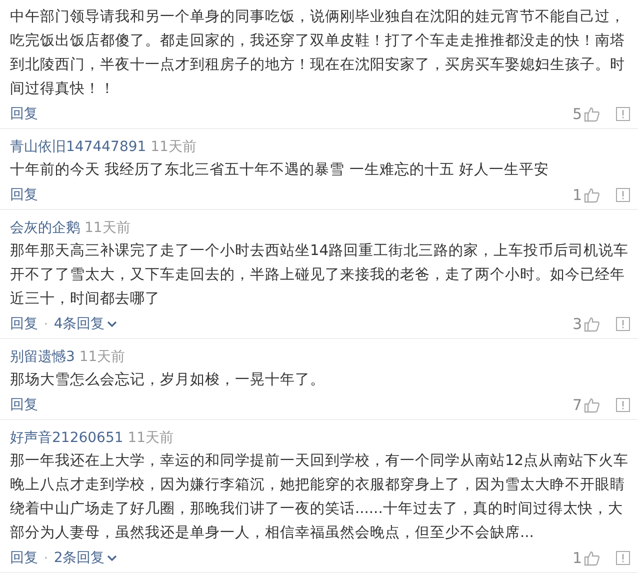 This screenshot has height=587, width=638. Describe the element at coordinates (67, 438) in the screenshot. I see `author-name: 好声音21260651` at that location.